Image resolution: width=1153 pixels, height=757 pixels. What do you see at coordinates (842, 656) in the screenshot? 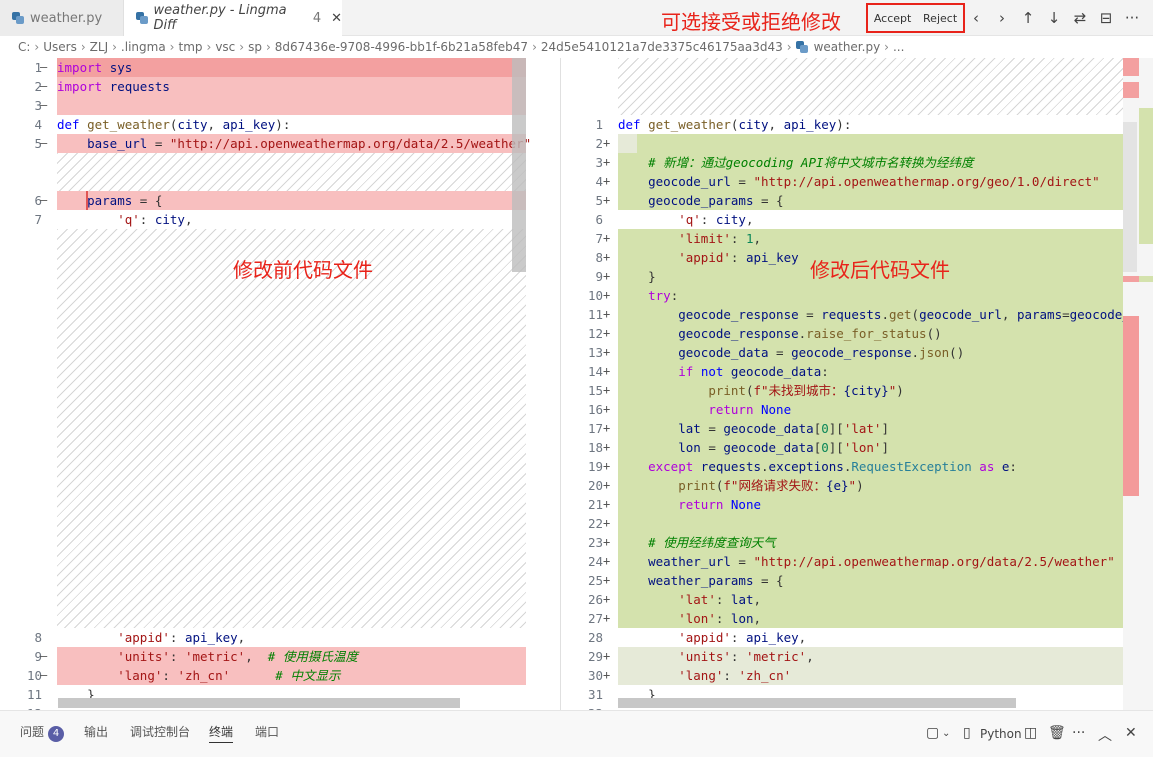
I see `code-line: 29 + 'units': 'metric',` at bounding box center [842, 656].